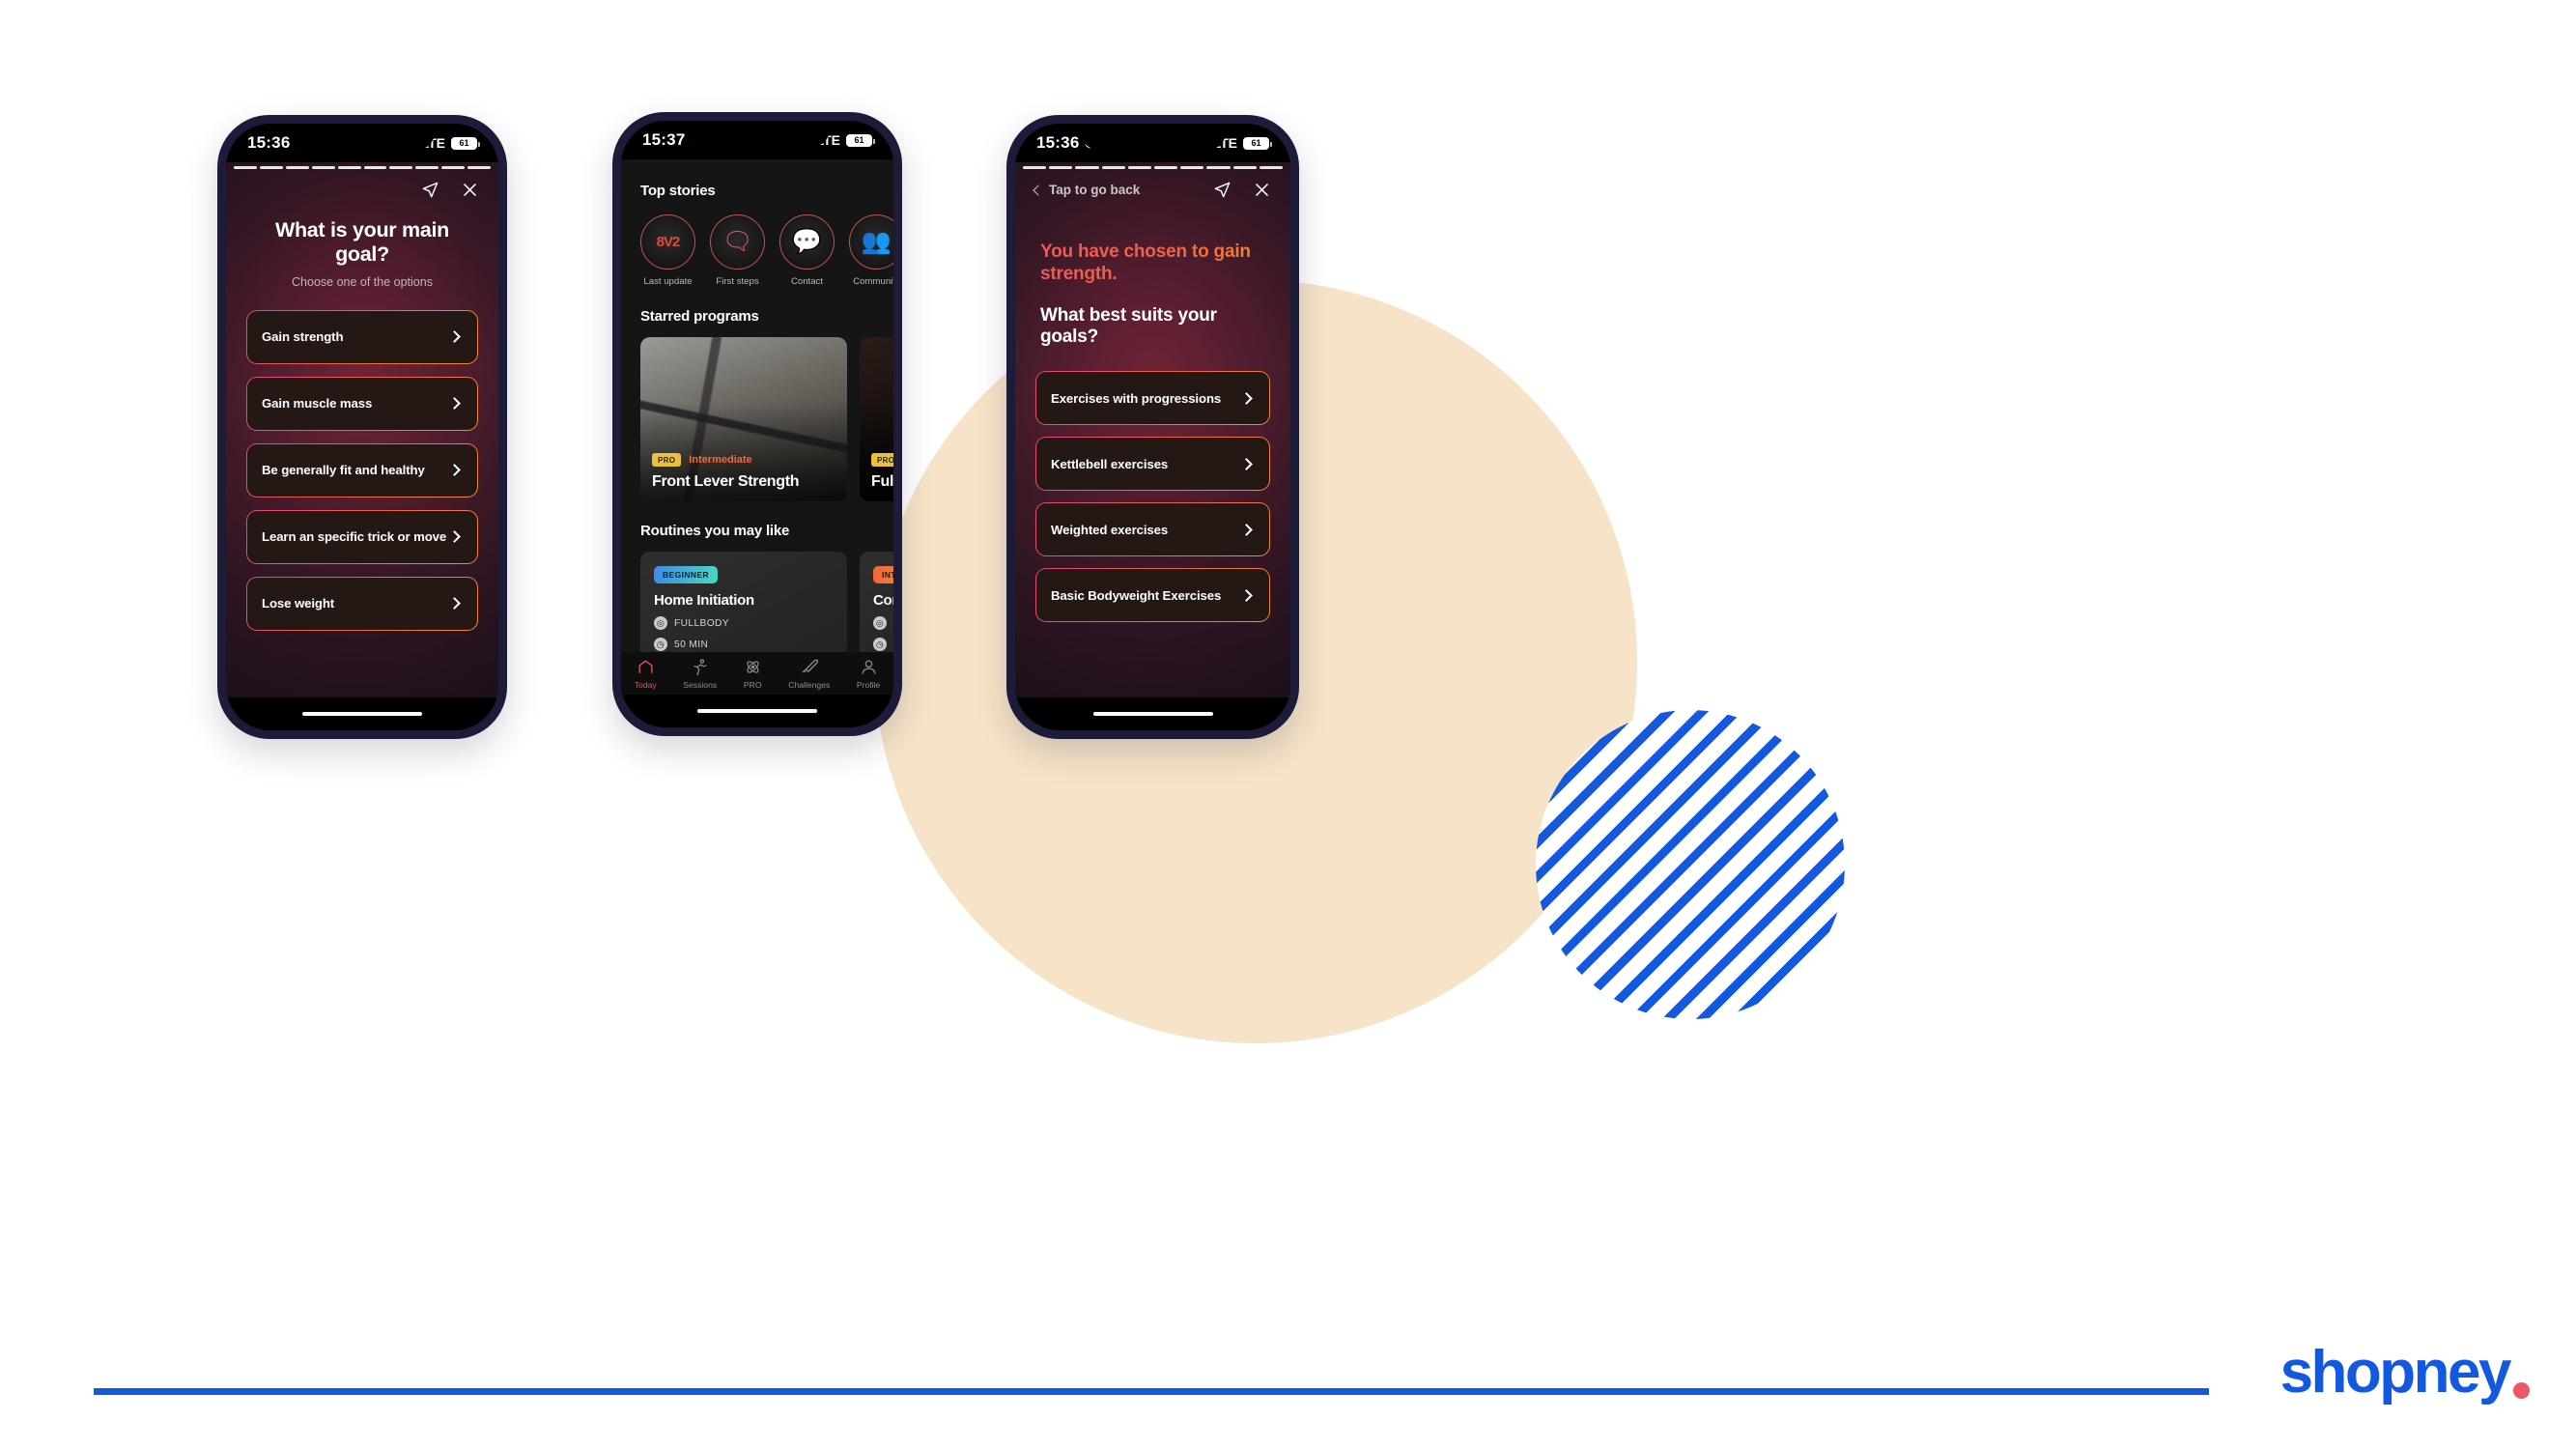  Describe the element at coordinates (317, 404) in the screenshot. I see `option-label: Gain muscle mass` at that location.